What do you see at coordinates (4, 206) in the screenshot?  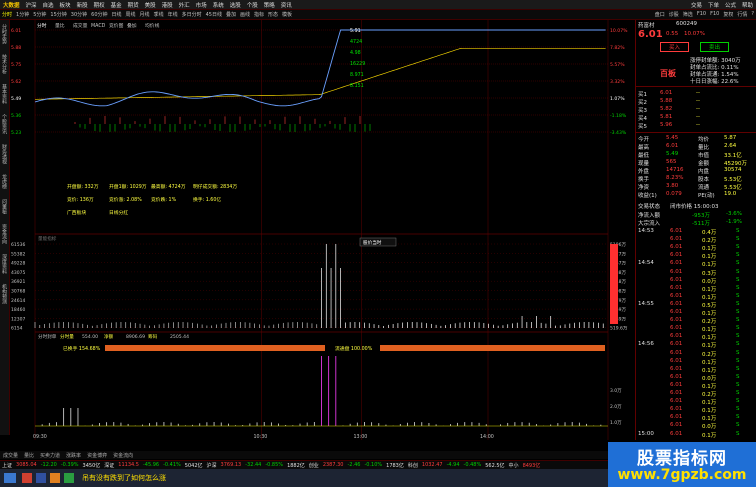 I see `left-nav-item: 问董秘` at bounding box center [4, 206].